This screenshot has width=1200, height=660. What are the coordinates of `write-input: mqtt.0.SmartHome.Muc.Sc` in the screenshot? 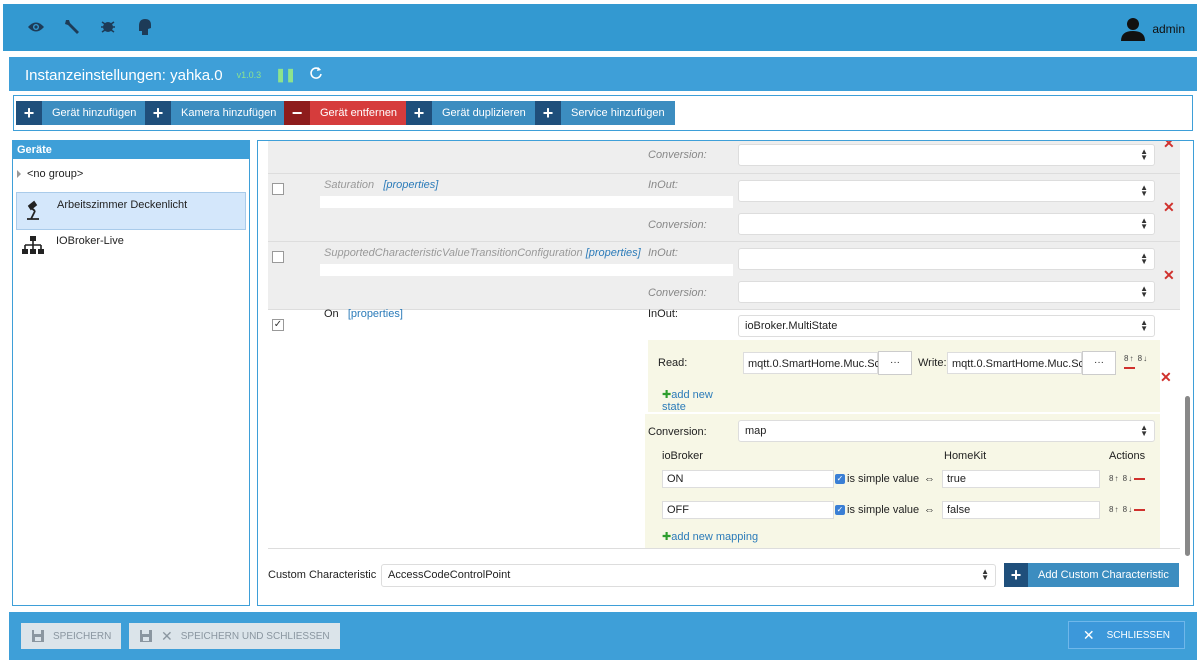 It's located at (1015, 363).